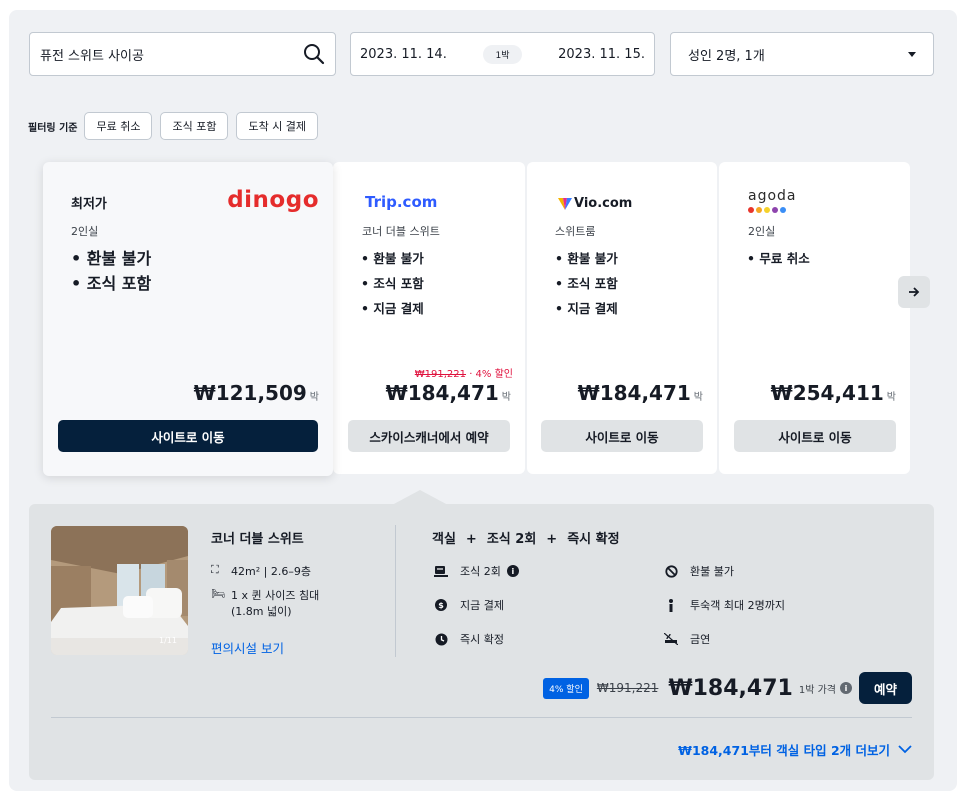 The height and width of the screenshot is (791, 966). What do you see at coordinates (885, 688) in the screenshot?
I see `reserve-button: 예약` at bounding box center [885, 688].